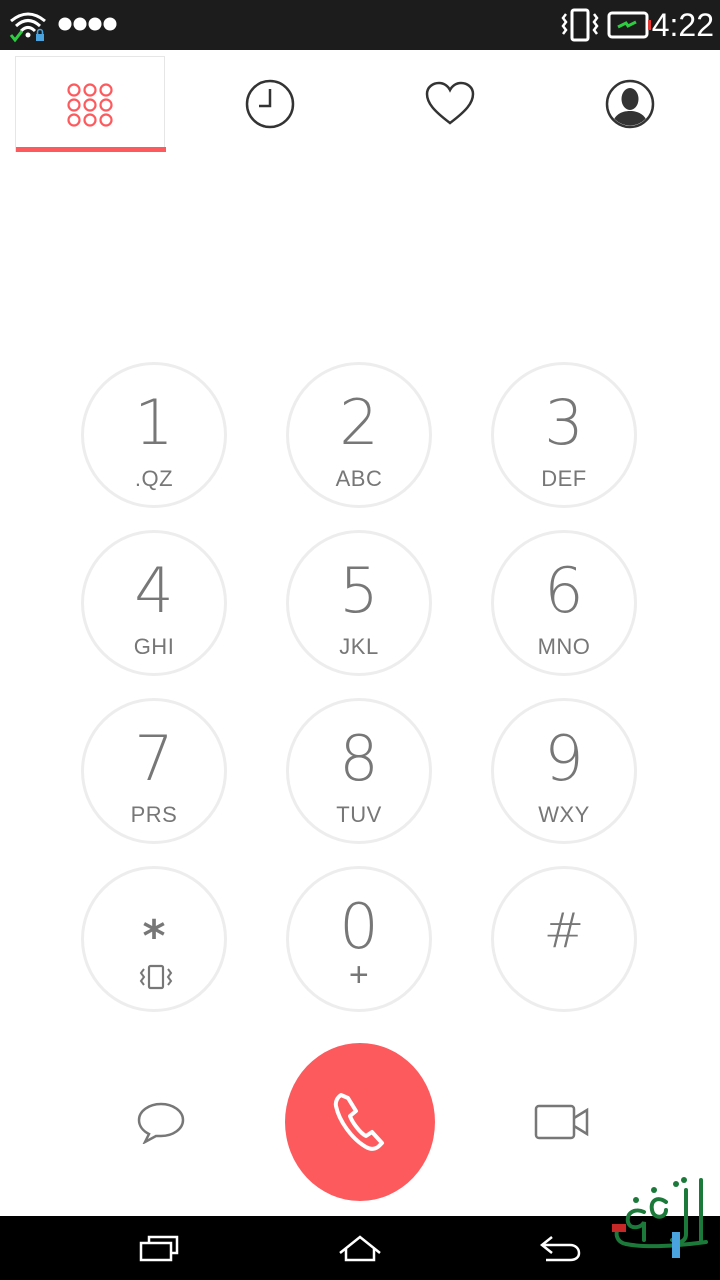 This screenshot has width=720, height=1280. Describe the element at coordinates (154, 646) in the screenshot. I see `key-4-letters: GHI` at that location.